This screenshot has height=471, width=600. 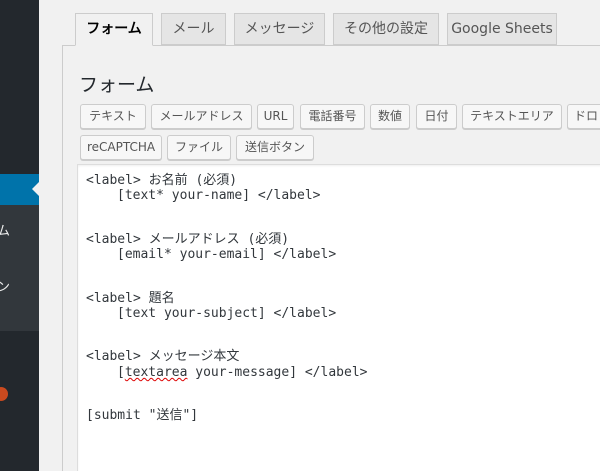 What do you see at coordinates (332, 116) in the screenshot?
I see `tag-button-tel: 電話番号` at bounding box center [332, 116].